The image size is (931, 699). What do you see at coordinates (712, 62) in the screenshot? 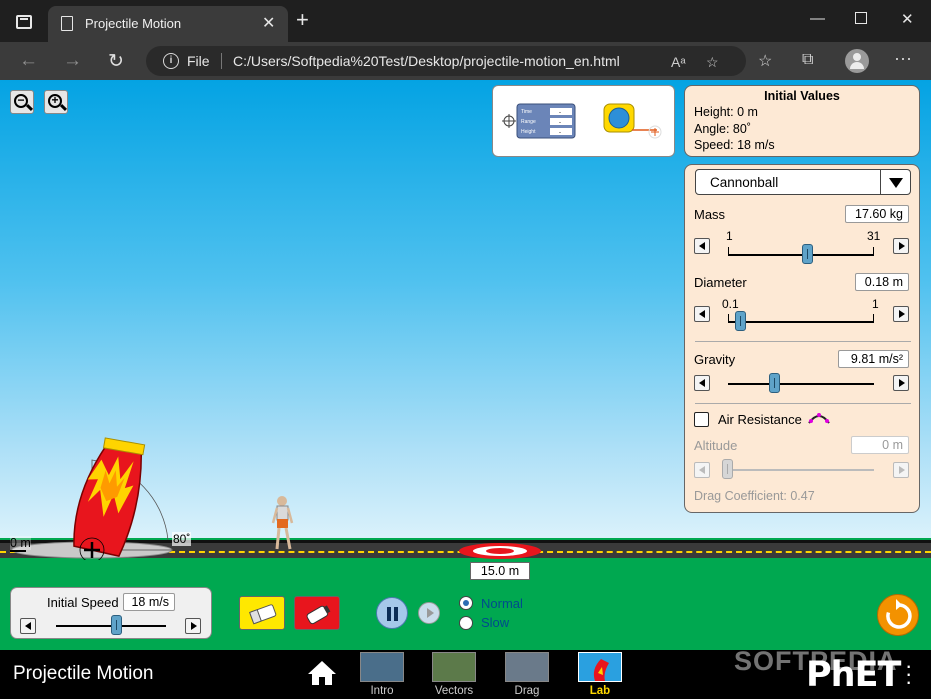
I see `add-favorite-icon: ☆` at bounding box center [712, 62].